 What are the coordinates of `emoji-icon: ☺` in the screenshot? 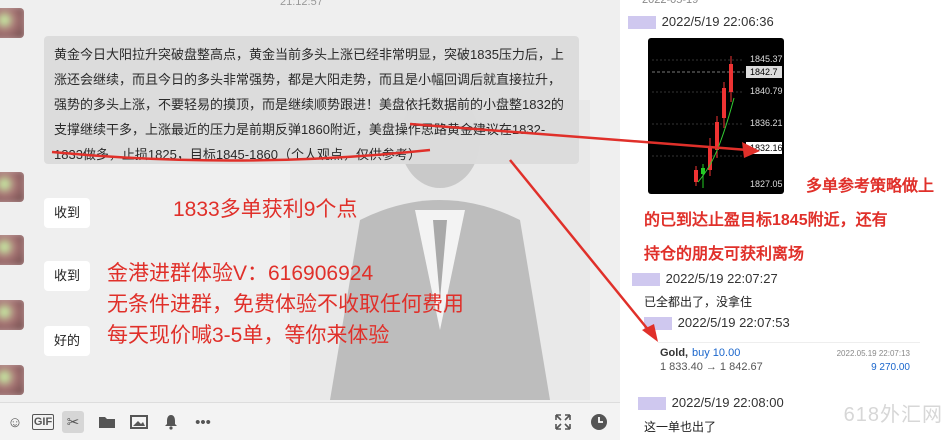 It's located at (15, 422).